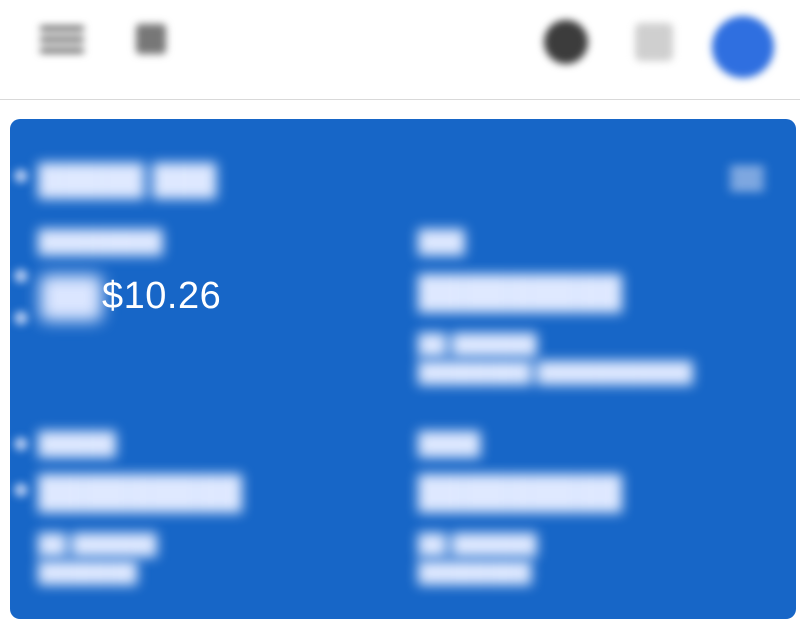 The height and width of the screenshot is (619, 800). Describe the element at coordinates (88, 573) in the screenshot. I see `field-subtext-redacted: ███████` at that location.